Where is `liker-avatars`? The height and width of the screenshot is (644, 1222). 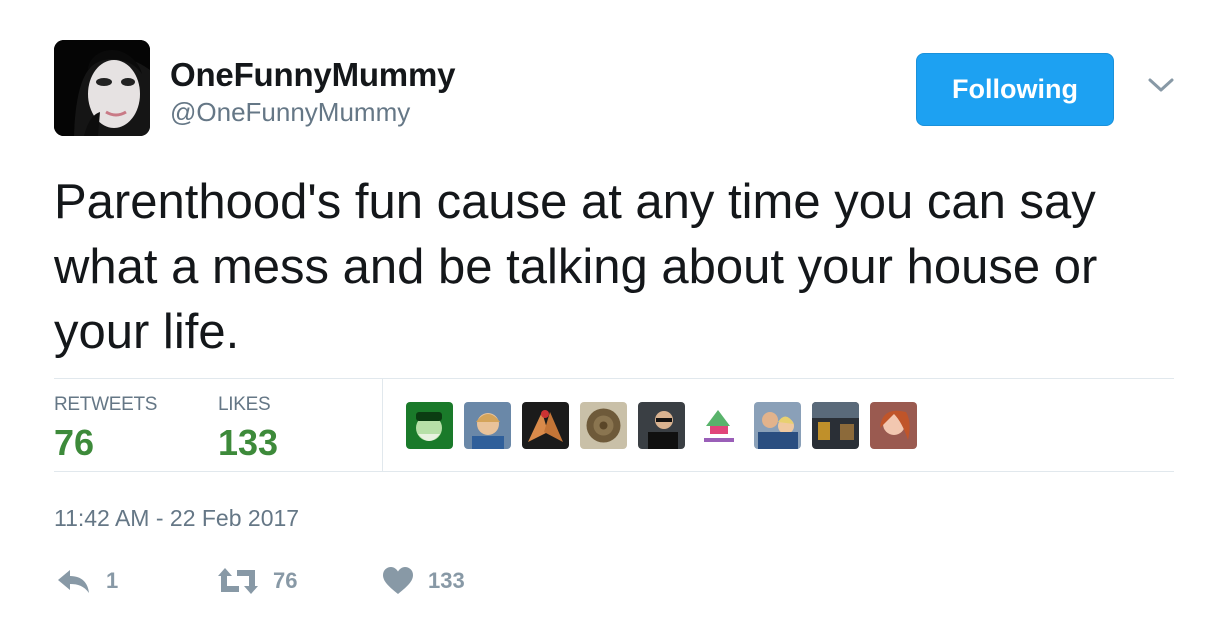
liker-avatars is located at coordinates (661, 425).